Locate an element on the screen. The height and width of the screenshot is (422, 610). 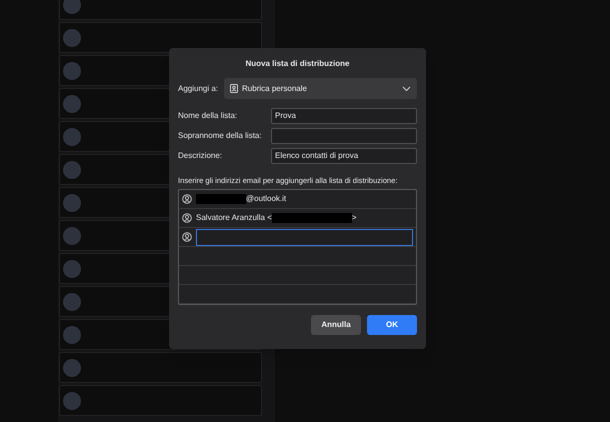
address-input is located at coordinates (304, 237).